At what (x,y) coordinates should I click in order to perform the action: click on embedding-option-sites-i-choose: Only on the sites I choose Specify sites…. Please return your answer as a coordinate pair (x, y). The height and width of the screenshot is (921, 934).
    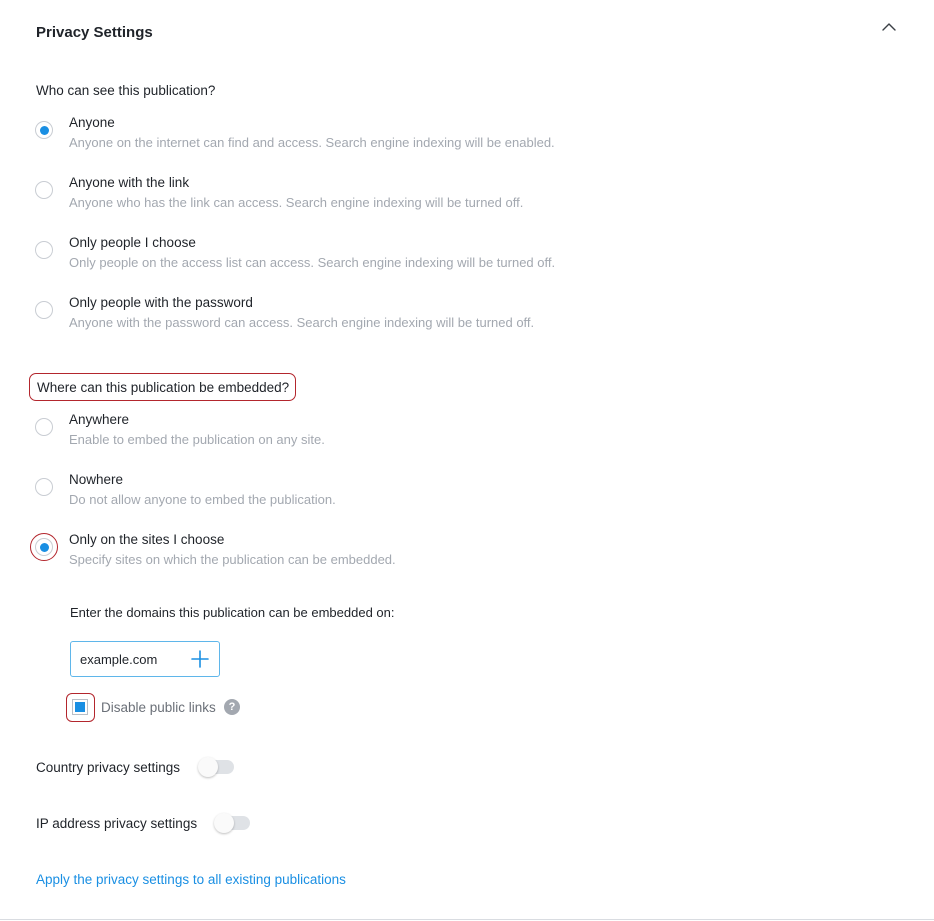
    Looking at the image, I should click on (382, 557).